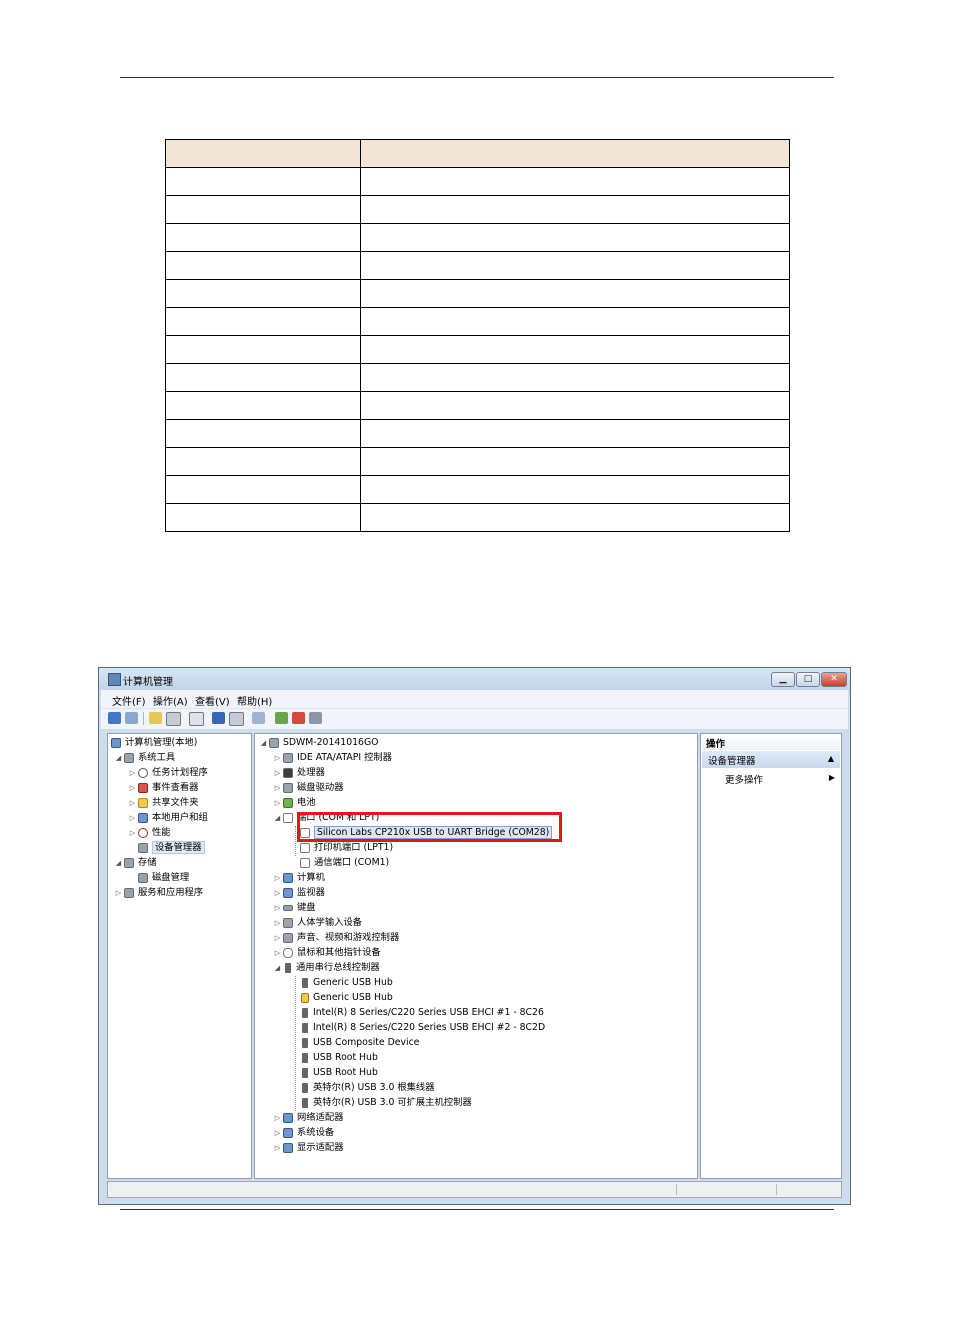 The image size is (954, 1320). I want to click on tree-item-disk-management: 磁盘管理, so click(163, 878).